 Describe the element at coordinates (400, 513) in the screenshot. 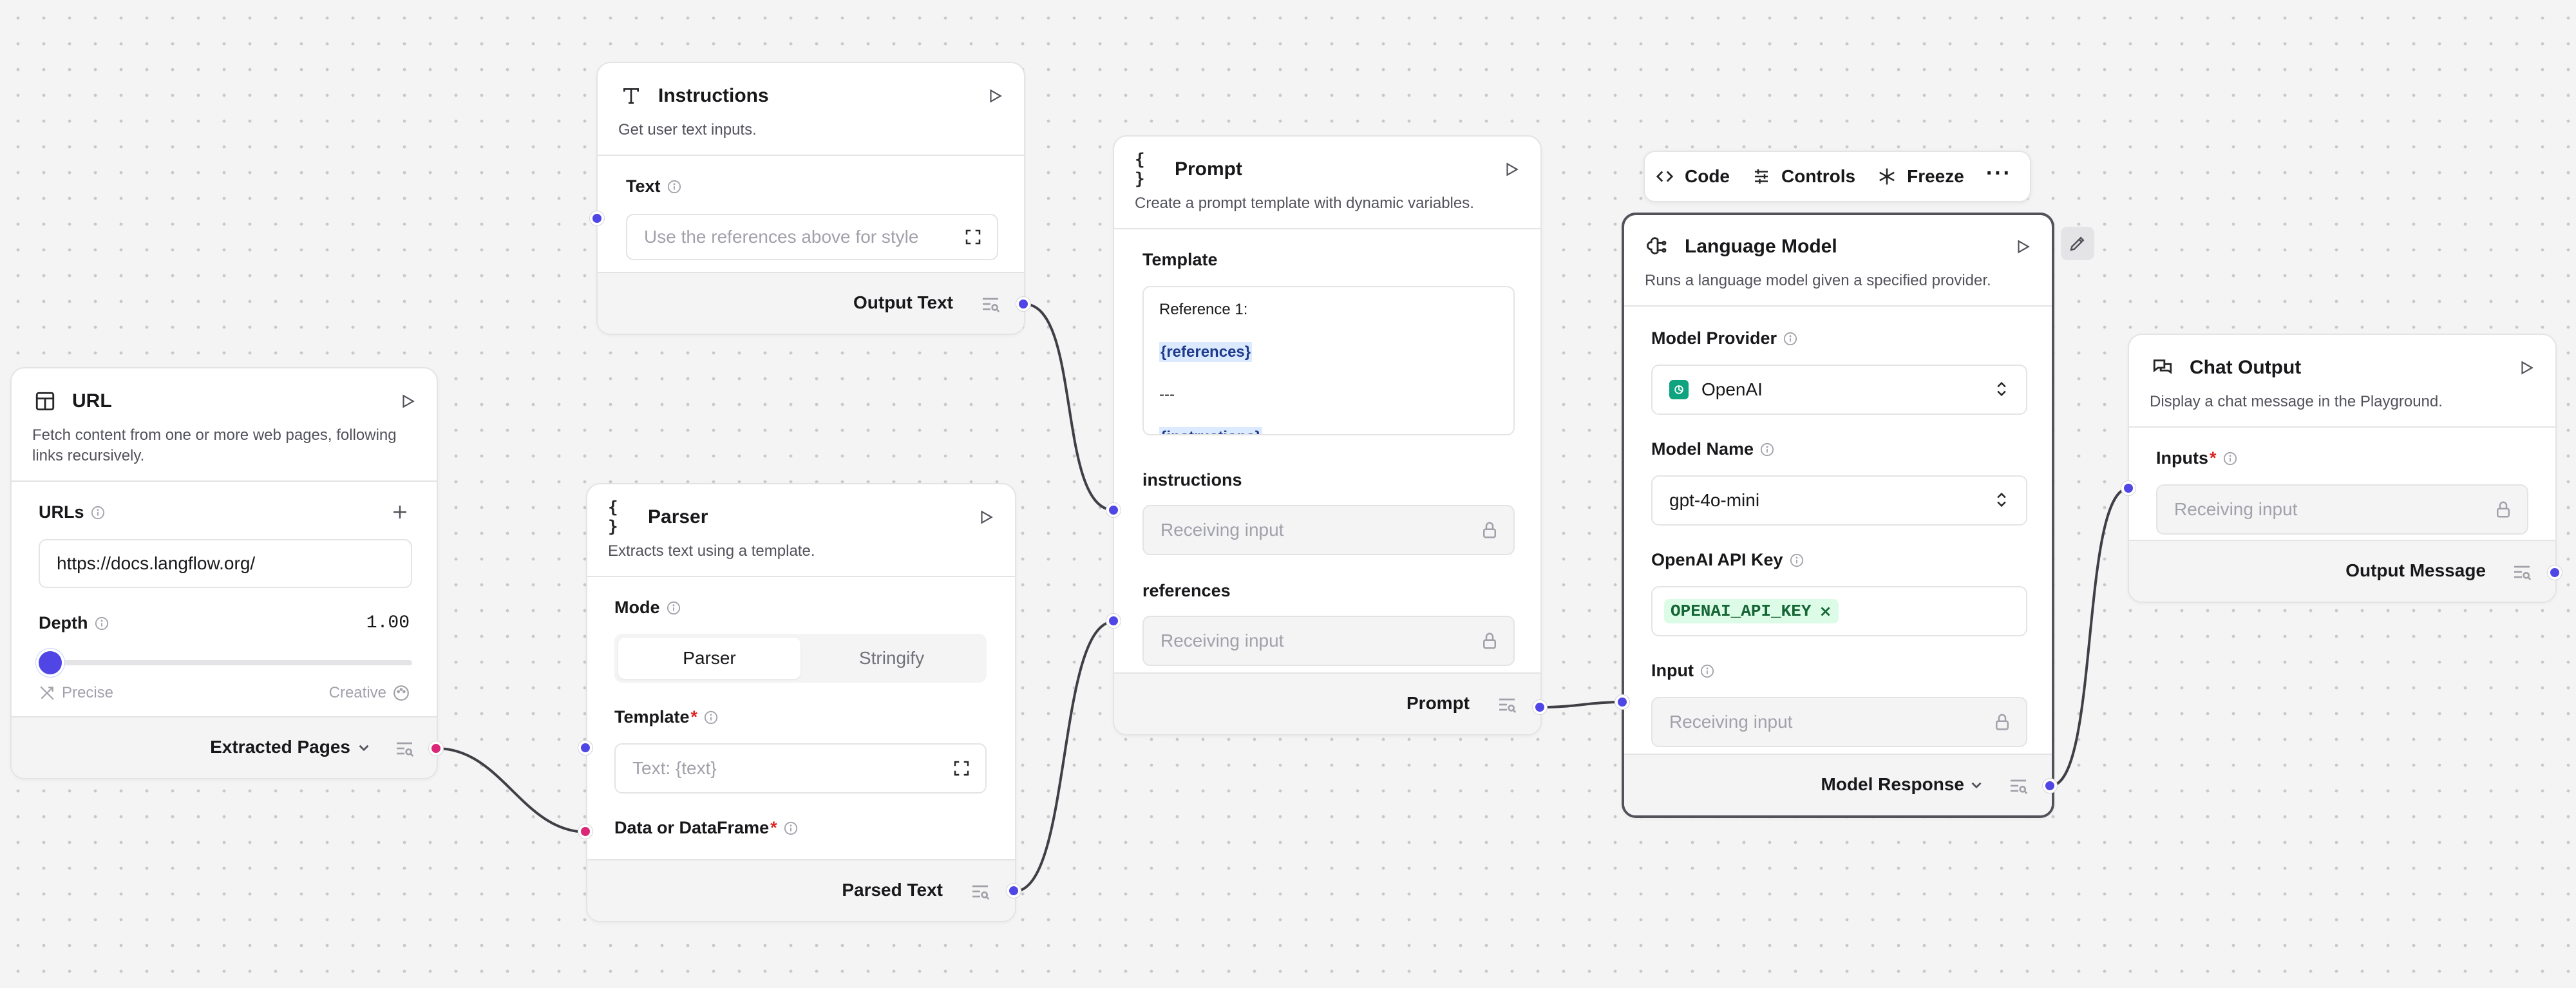

I see `add-url-icon` at that location.